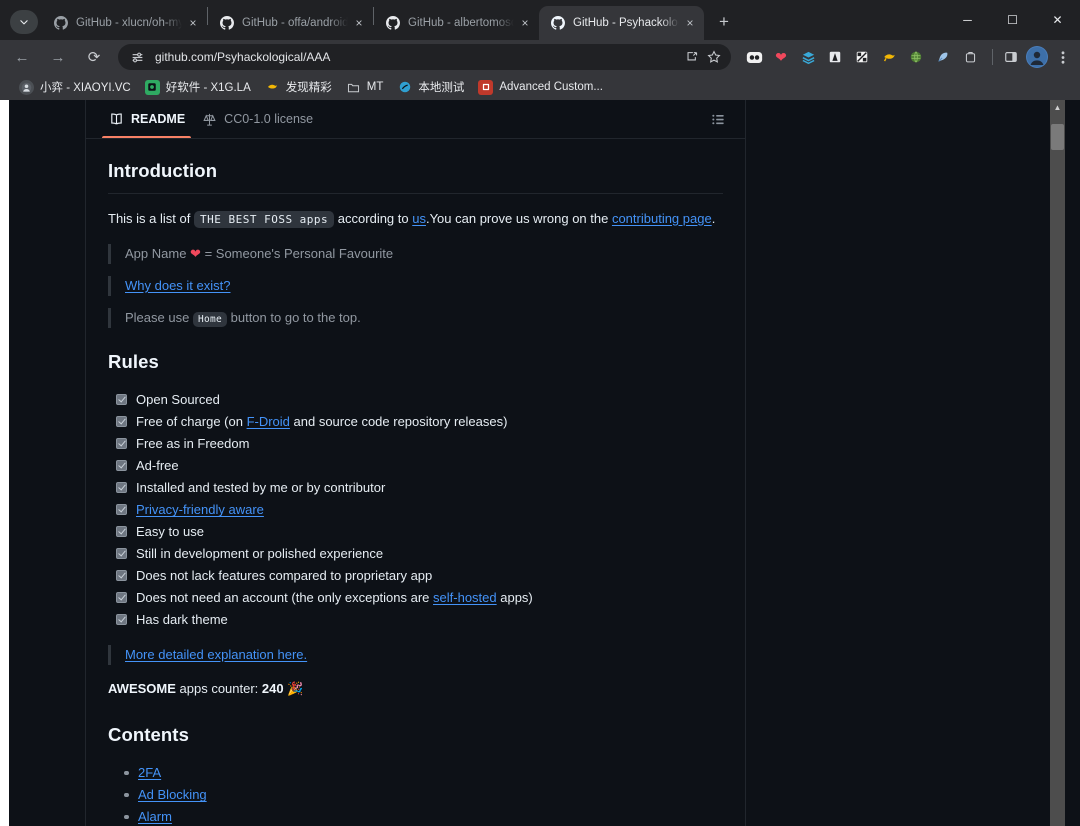 The image size is (1080, 826). Describe the element at coordinates (423, 773) in the screenshot. I see `list-item: 2FA` at that location.